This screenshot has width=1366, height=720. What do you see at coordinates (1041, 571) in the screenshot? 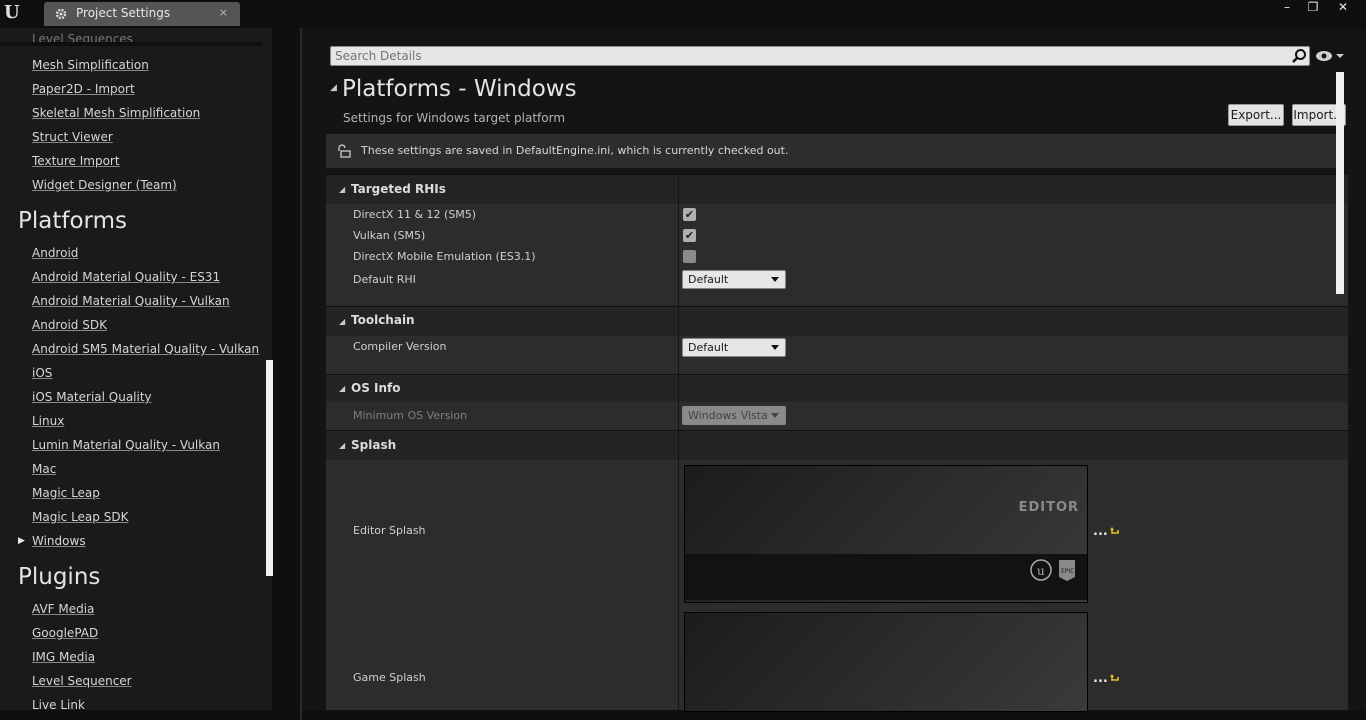
I see `svg-text: u` at bounding box center [1041, 571].